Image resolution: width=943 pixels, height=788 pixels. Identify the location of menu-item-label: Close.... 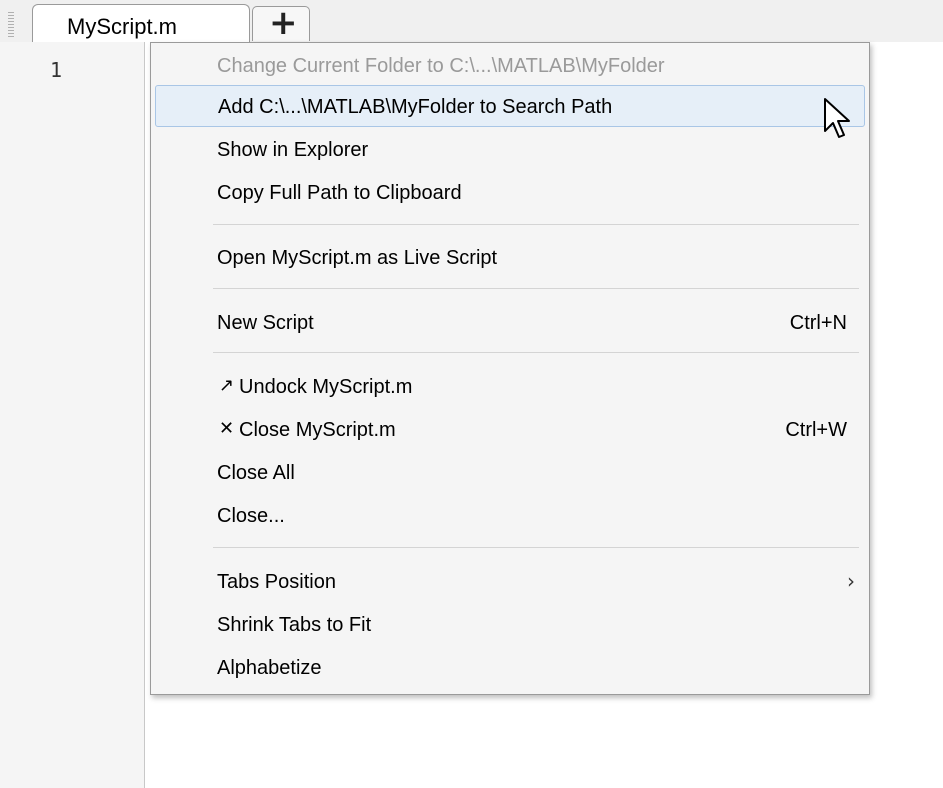
(251, 516).